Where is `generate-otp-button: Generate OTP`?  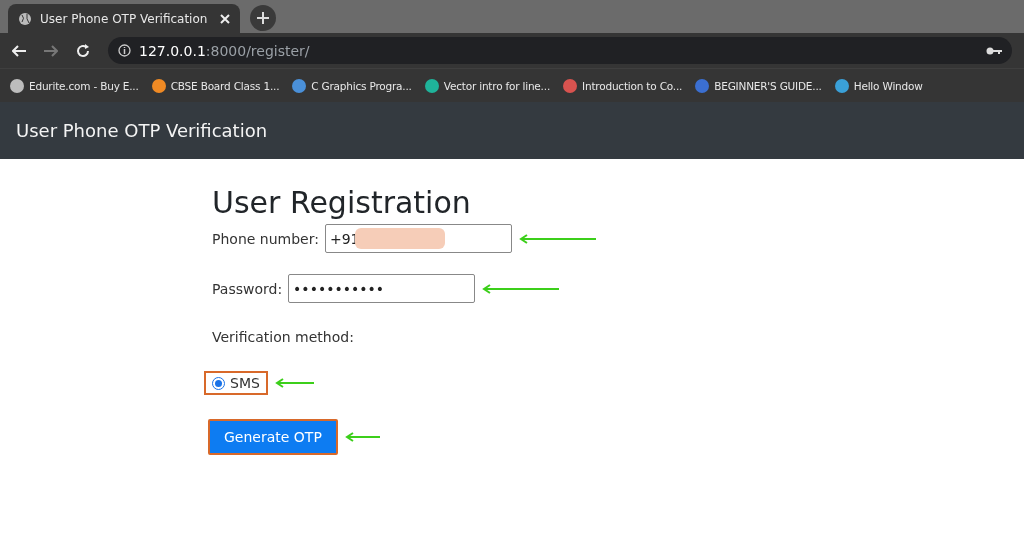
generate-otp-button: Generate OTP is located at coordinates (273, 437).